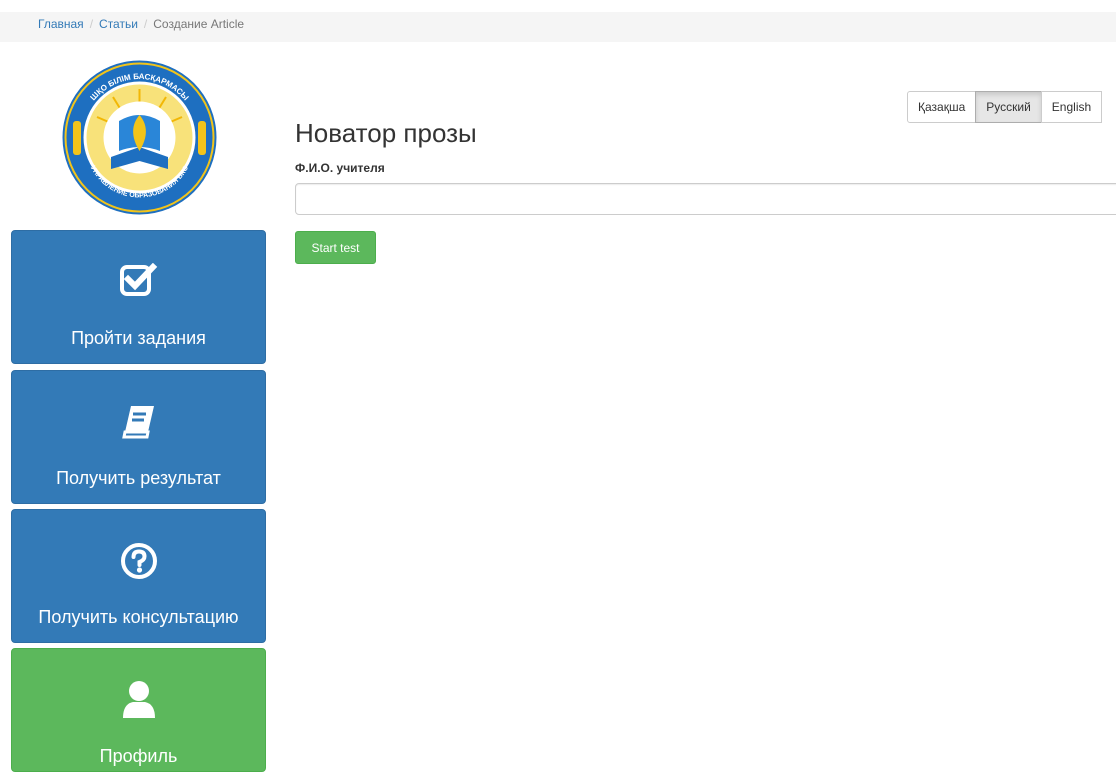  I want to click on sidebar-item-profile: Профиль, so click(138, 710).